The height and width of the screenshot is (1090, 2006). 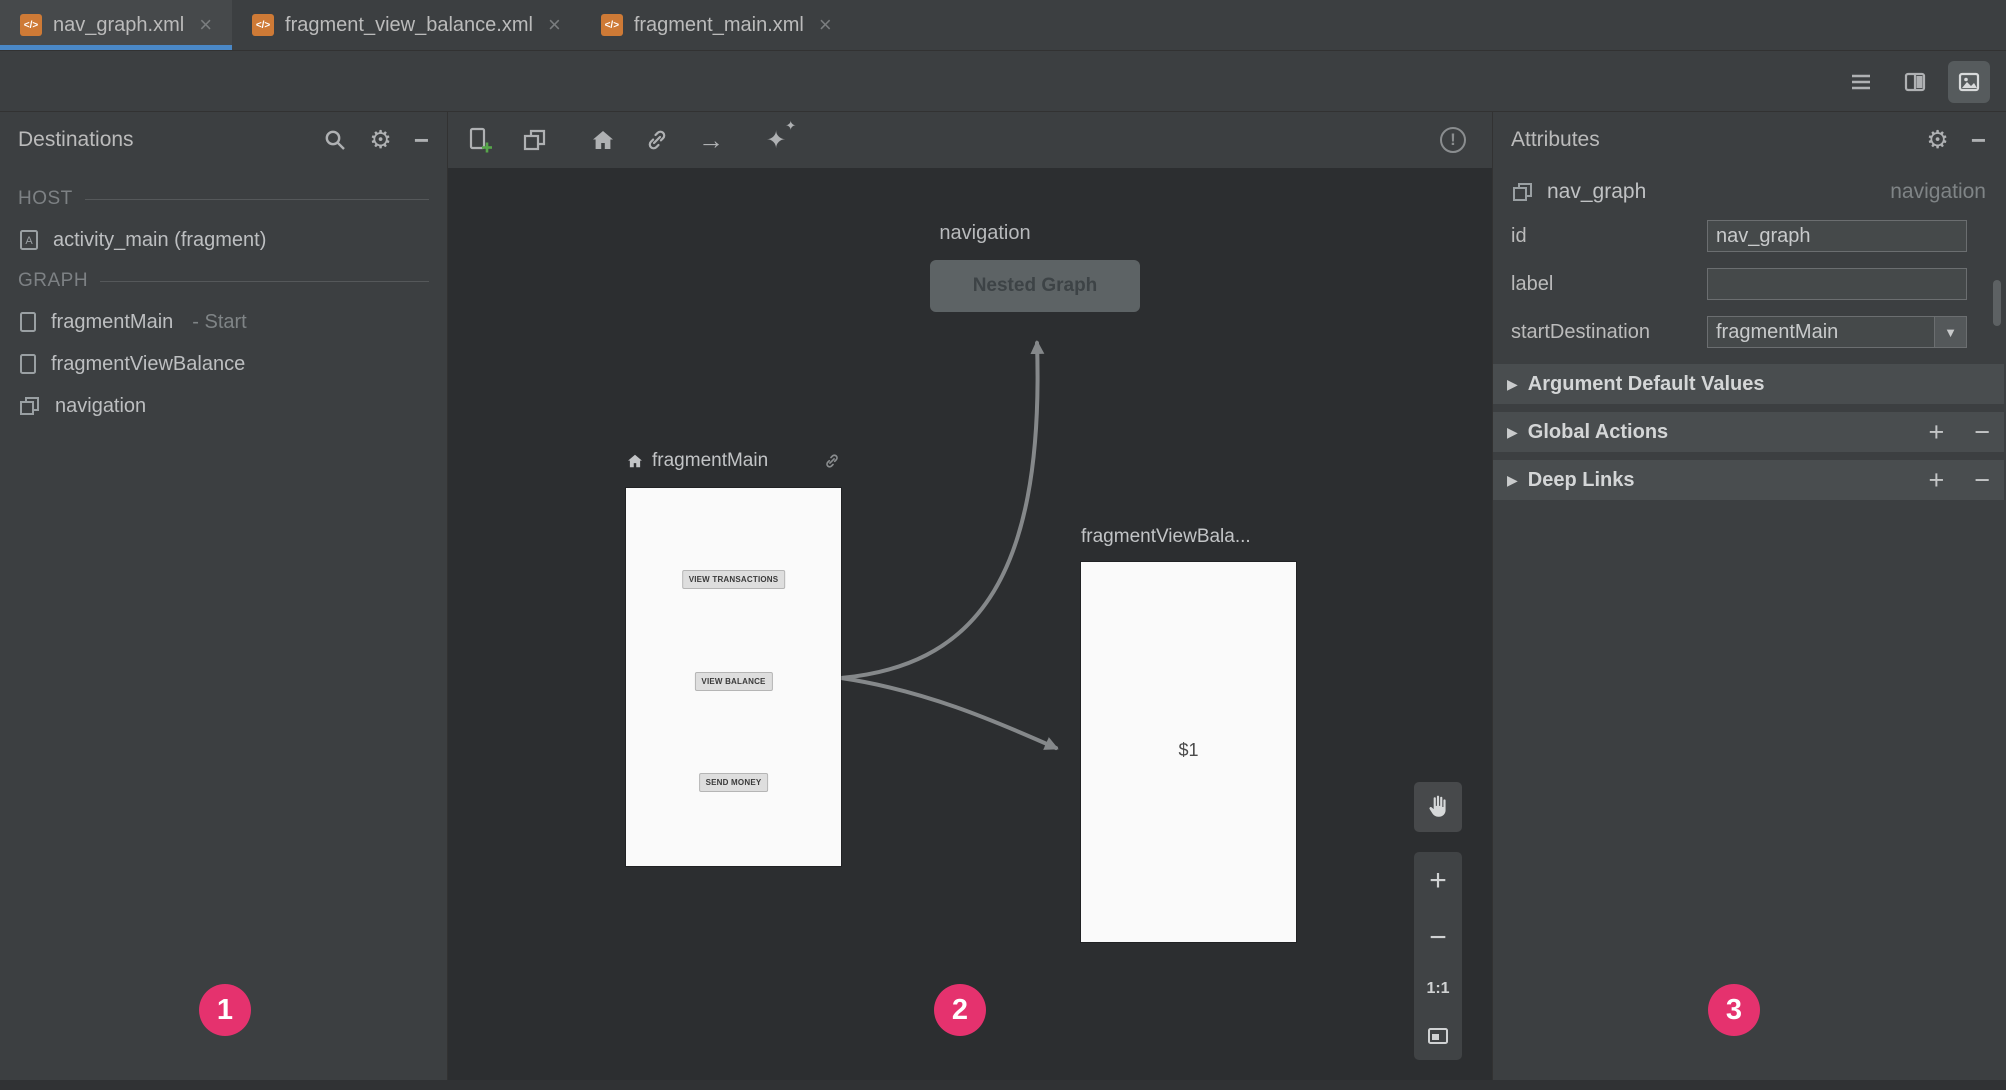 What do you see at coordinates (1982, 432) in the screenshot?
I see `remove-global-action-button: −` at bounding box center [1982, 432].